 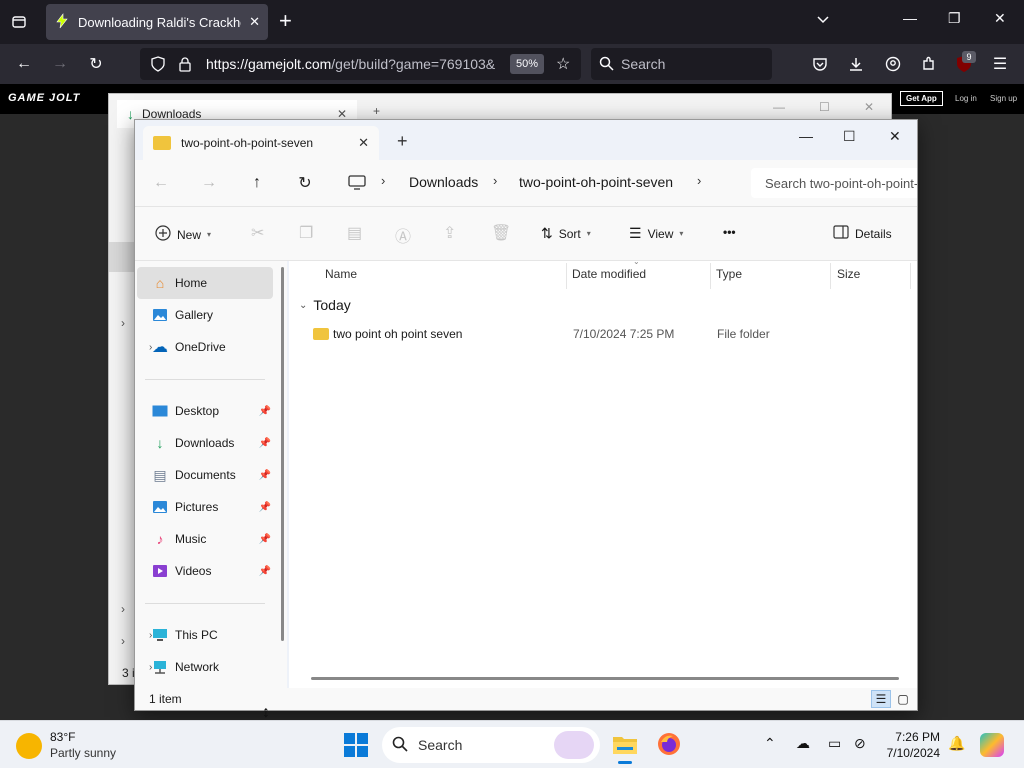 I want to click on gamejolt-logo: GAME JOLT, so click(x=44, y=98).